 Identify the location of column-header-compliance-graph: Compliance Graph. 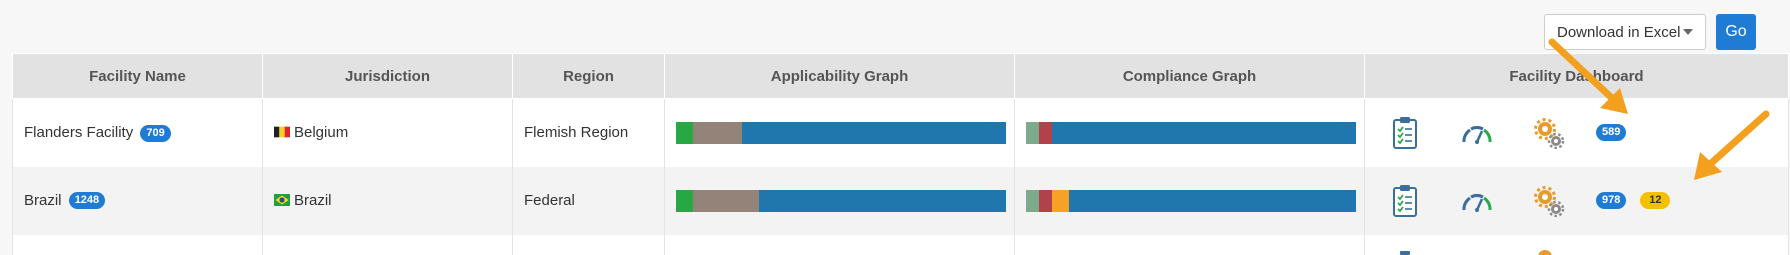
(1189, 76).